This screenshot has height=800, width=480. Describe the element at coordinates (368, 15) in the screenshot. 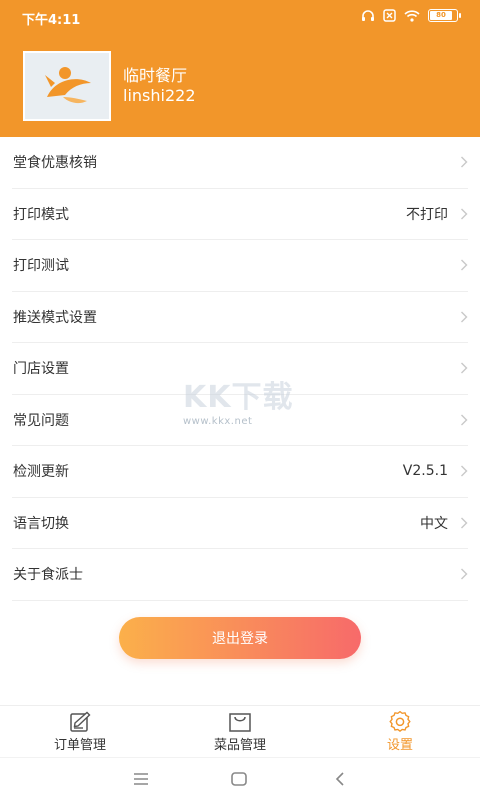

I see `headphones-icon` at that location.